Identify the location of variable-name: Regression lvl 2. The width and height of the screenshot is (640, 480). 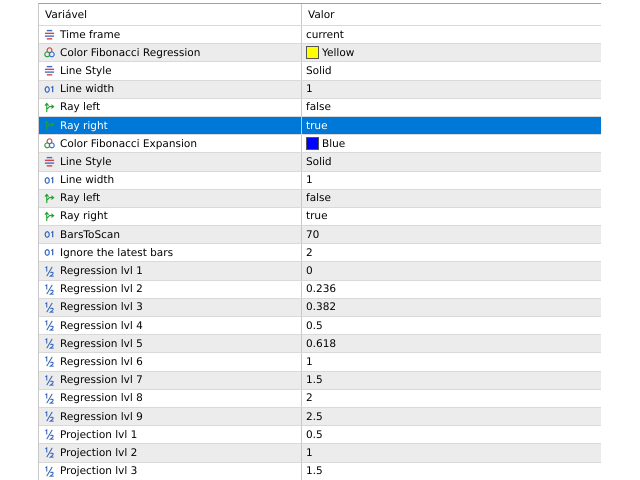
(101, 289).